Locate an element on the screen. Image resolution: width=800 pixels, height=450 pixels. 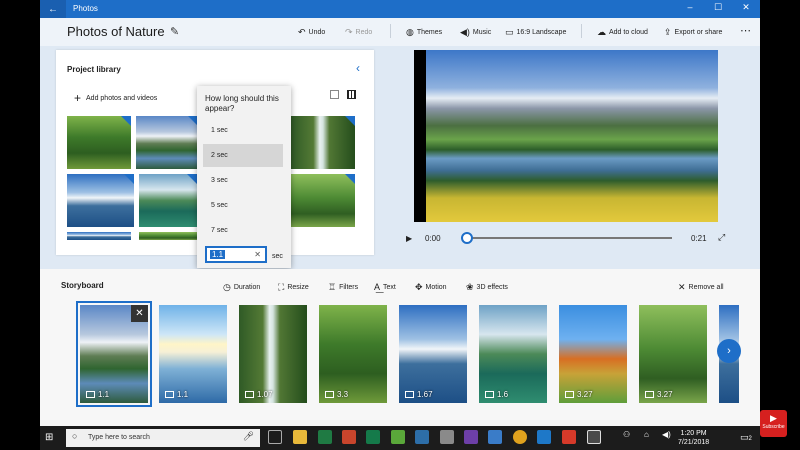
3d-effects-button: ❀ 3D effects is located at coordinates (487, 287).